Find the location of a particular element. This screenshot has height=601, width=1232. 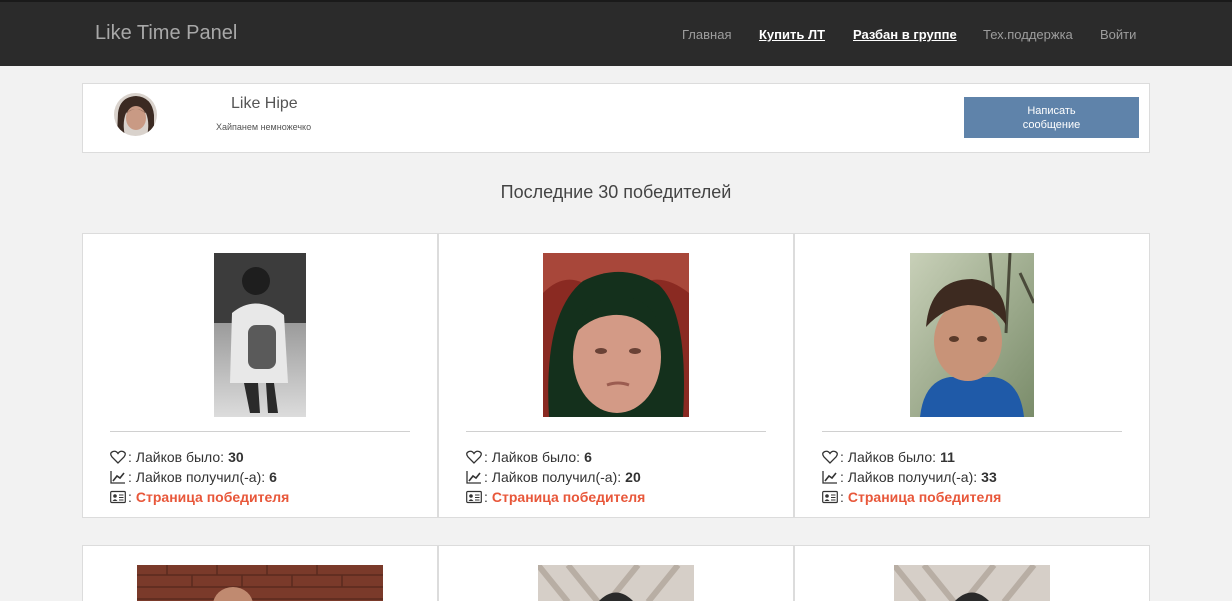

likes-before-row: : Лайков было: 30 is located at coordinates (177, 457).